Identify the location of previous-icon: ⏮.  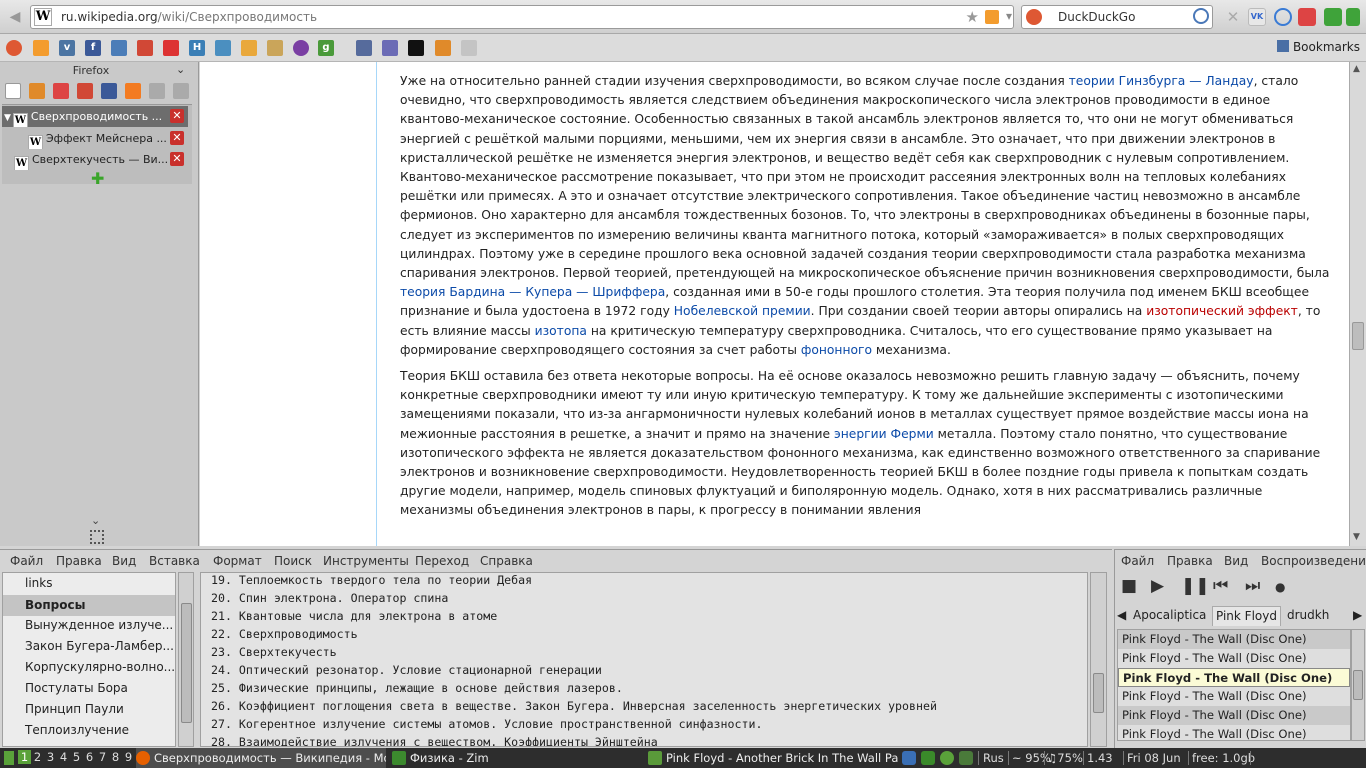
(1220, 586).